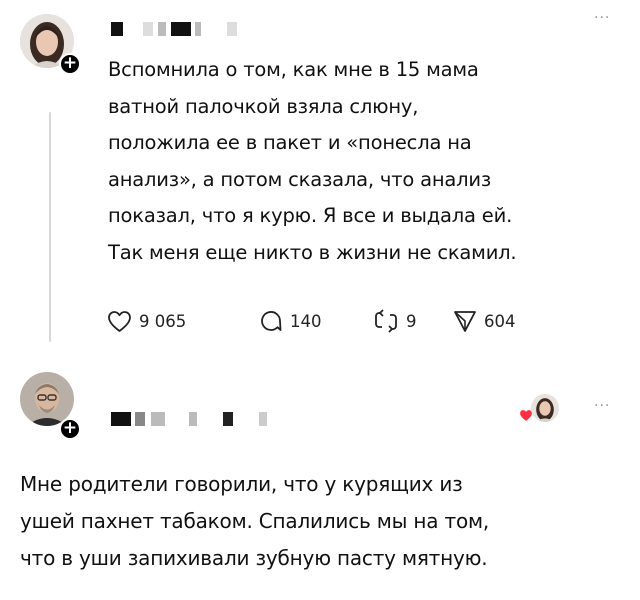 The width and height of the screenshot is (640, 600). Describe the element at coordinates (119, 321) in the screenshot. I see `heart-icon` at that location.